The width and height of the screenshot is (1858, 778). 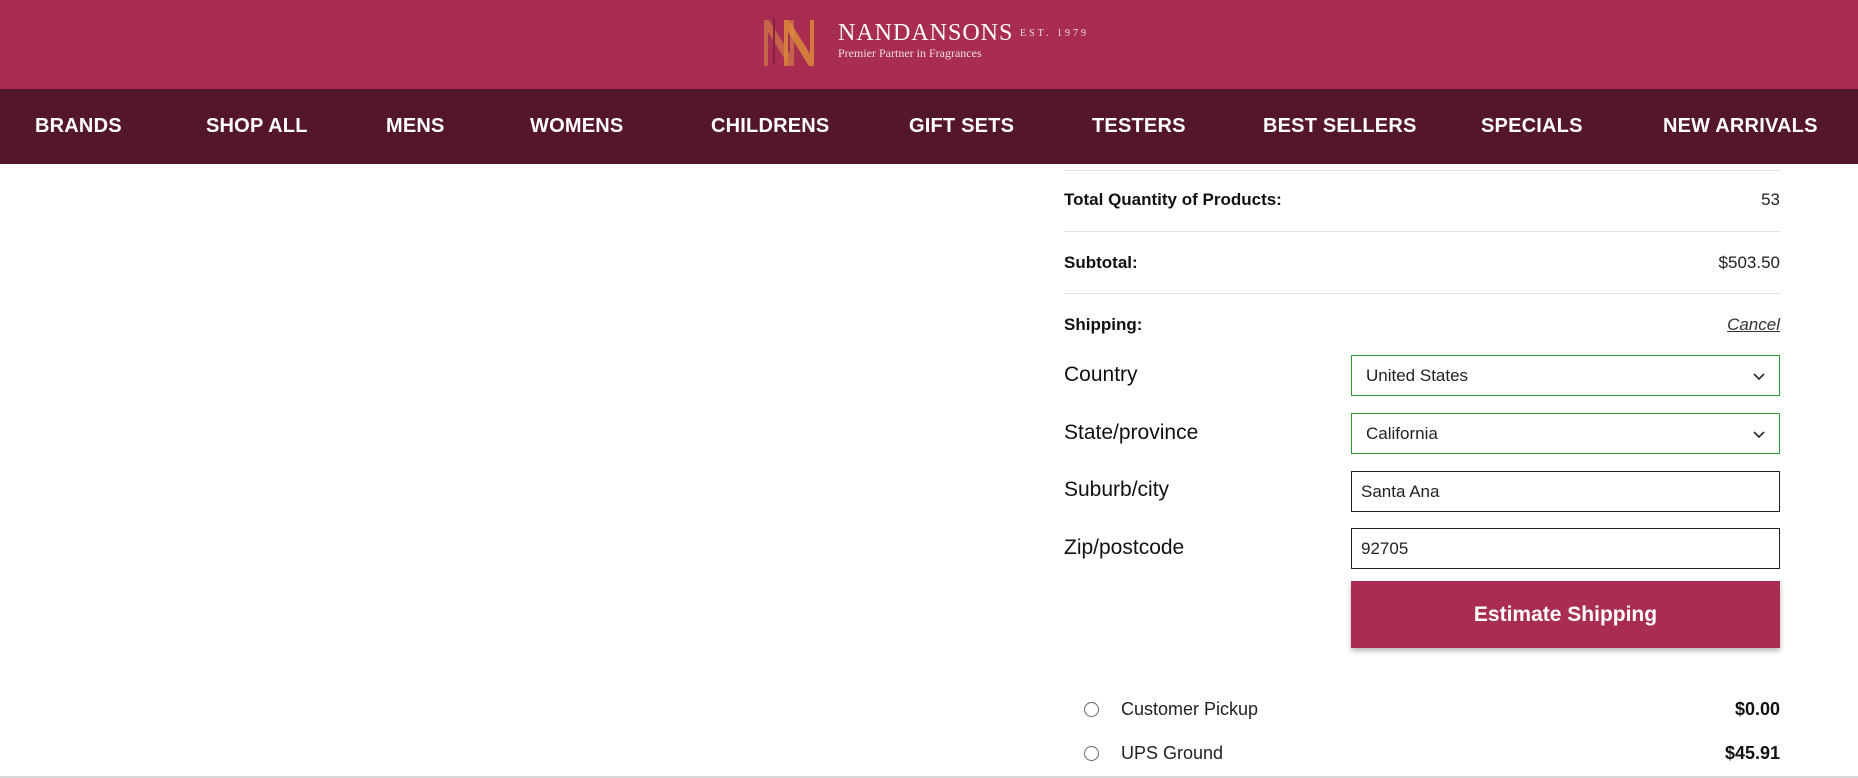 What do you see at coordinates (1753, 325) in the screenshot?
I see `cancel-shipping-link: Cancel` at bounding box center [1753, 325].